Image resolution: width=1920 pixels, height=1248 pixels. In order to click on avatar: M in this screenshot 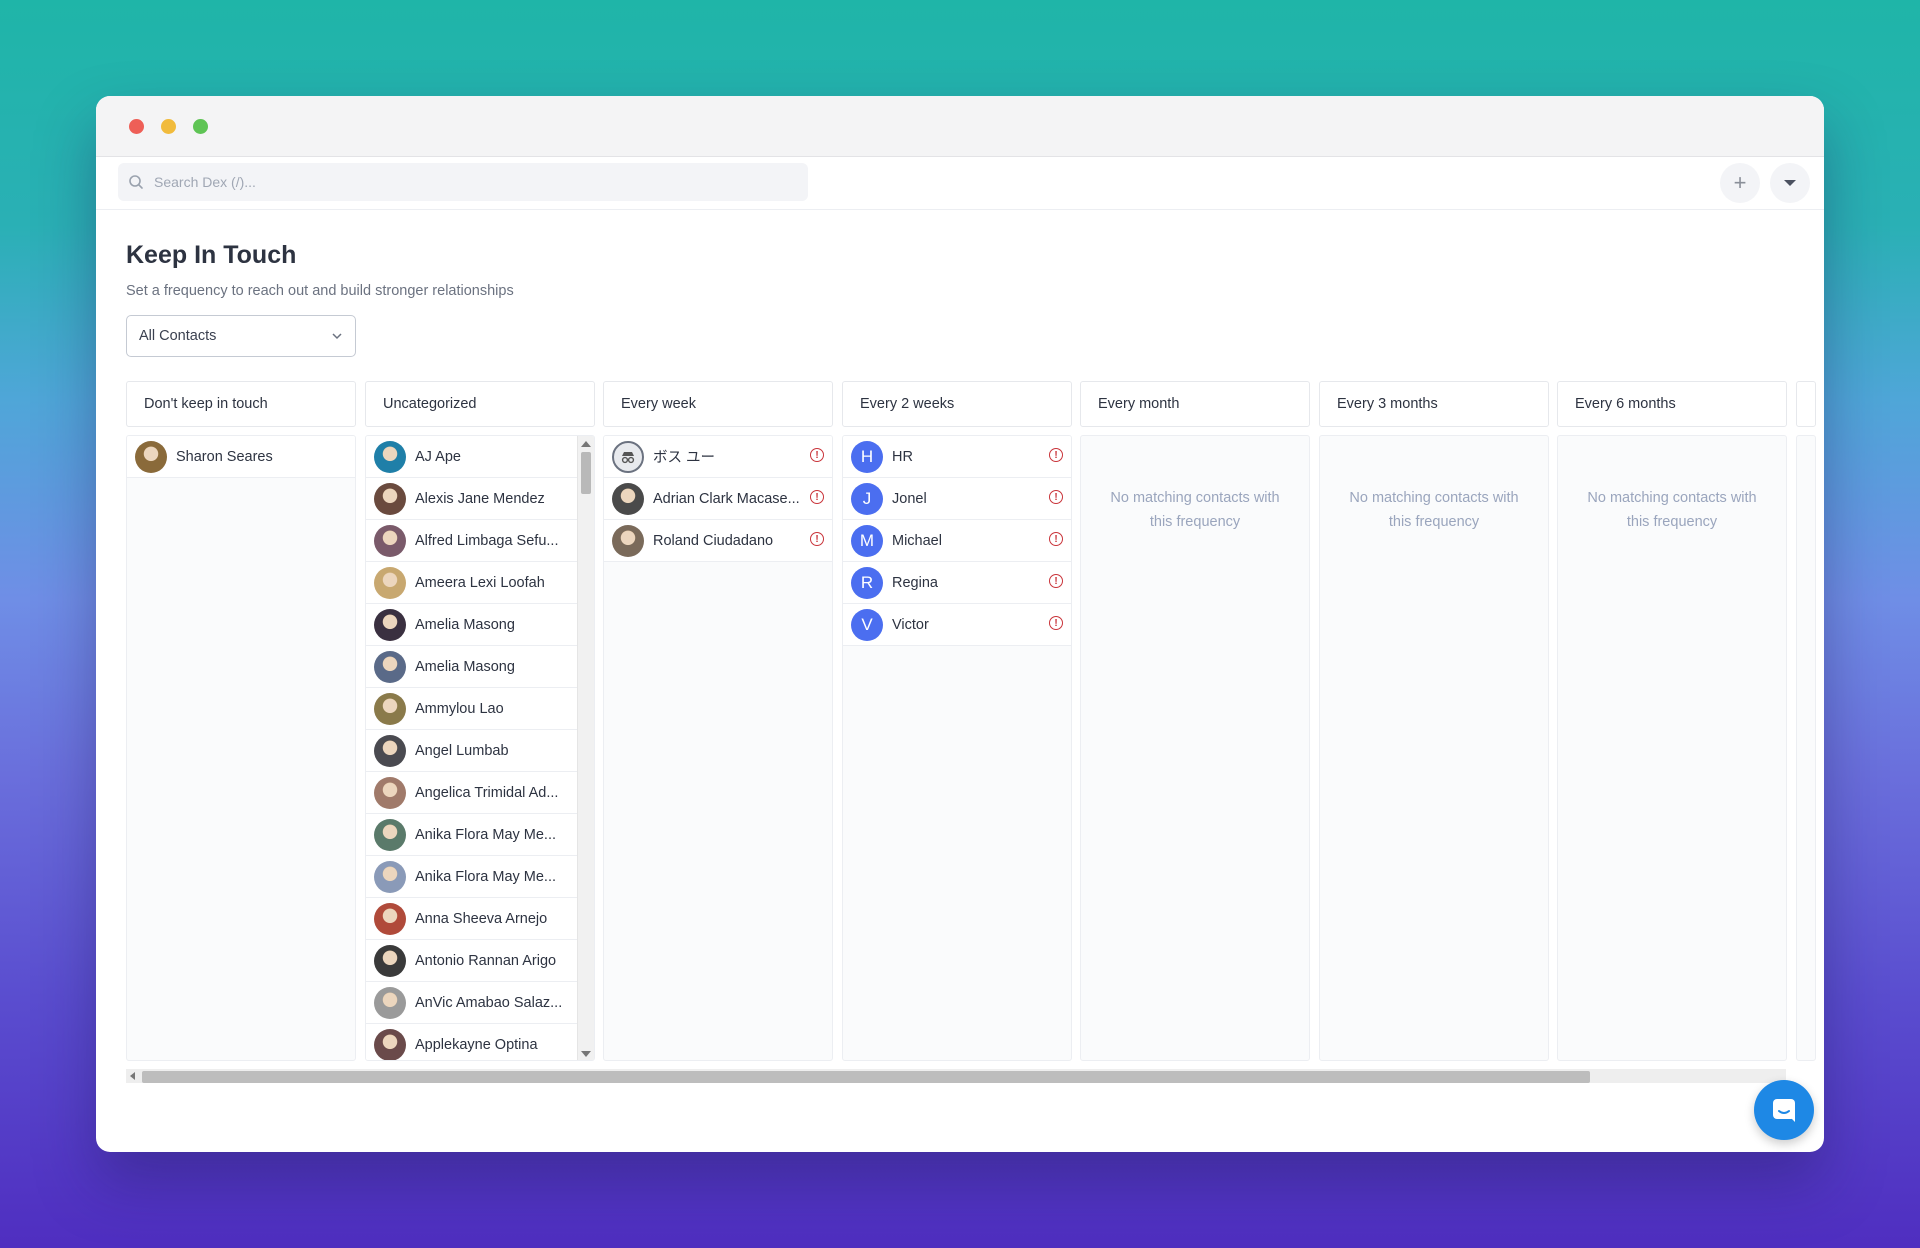, I will do `click(867, 540)`.